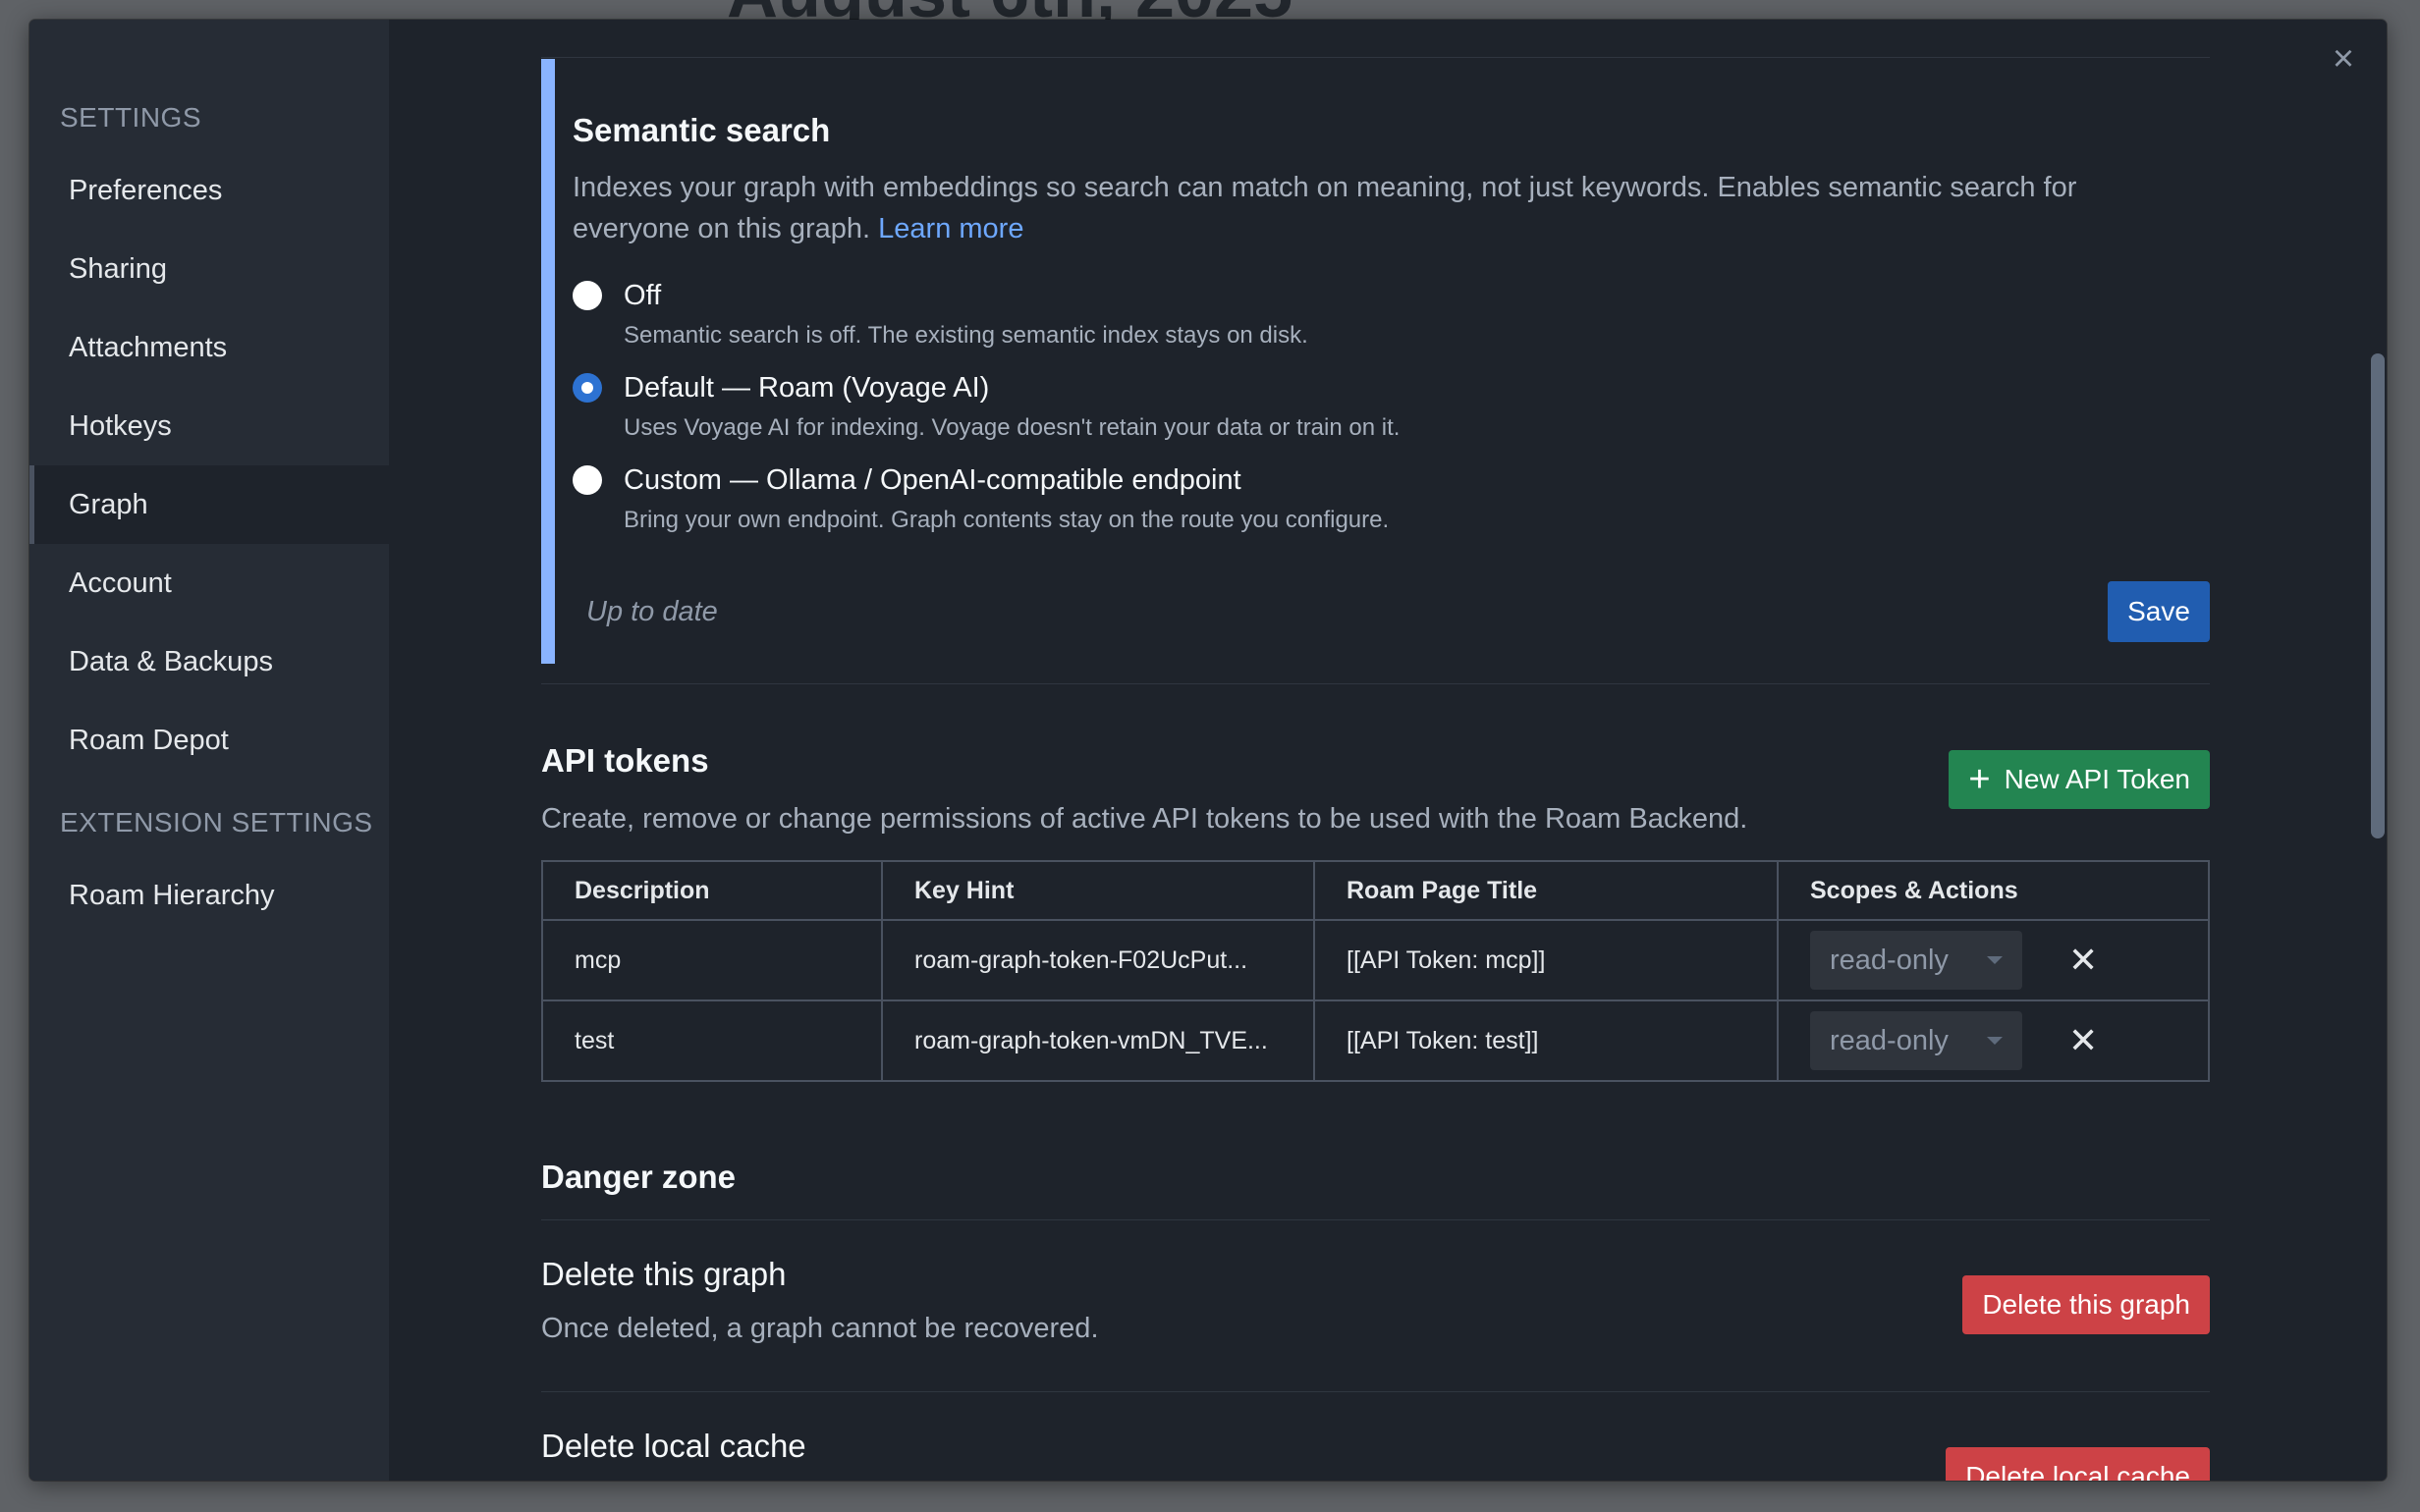 This screenshot has height=1512, width=2420. Describe the element at coordinates (587, 480) in the screenshot. I see `radio-button-custom` at that location.